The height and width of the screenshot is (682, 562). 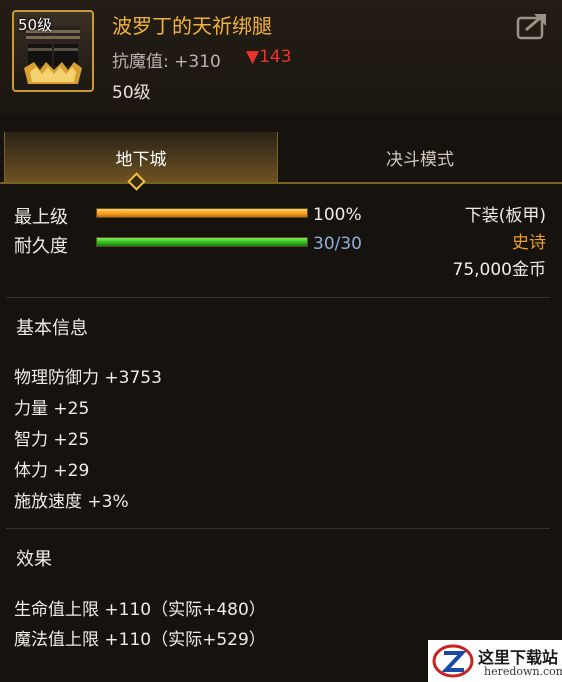 I want to click on share-button, so click(x=532, y=26).